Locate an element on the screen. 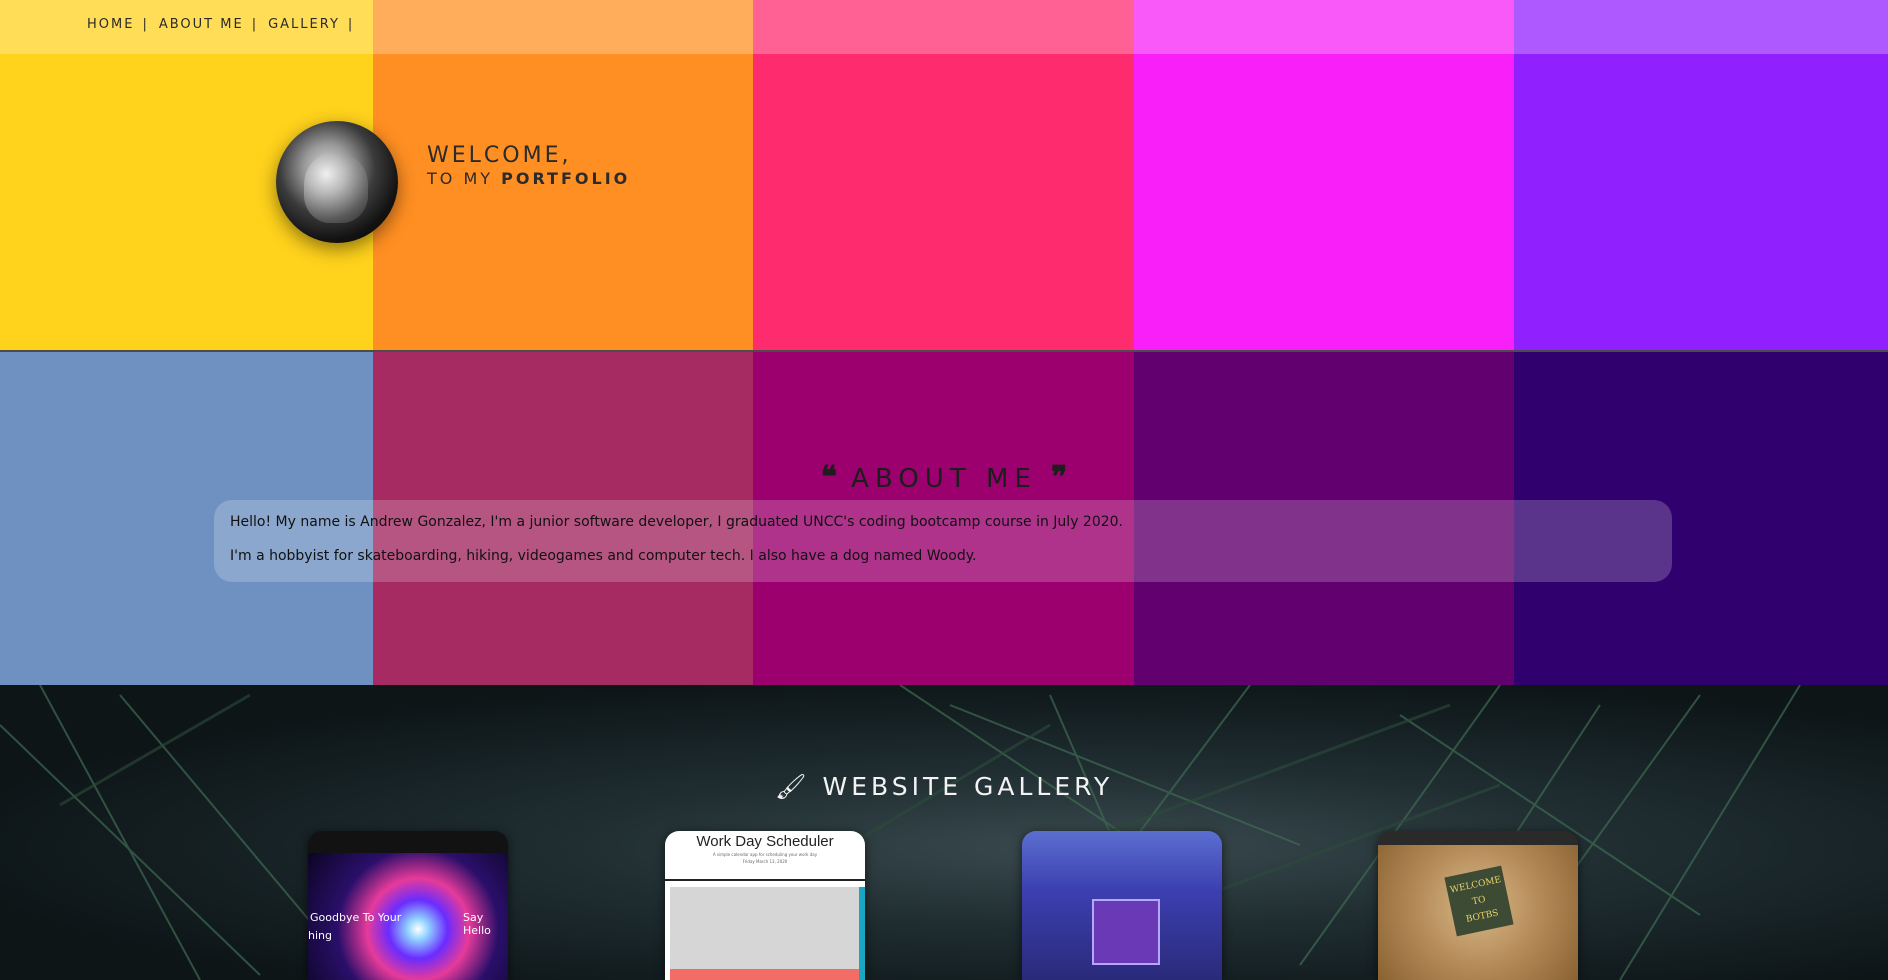 The height and width of the screenshot is (980, 1888). statue-image is located at coordinates (336, 188).